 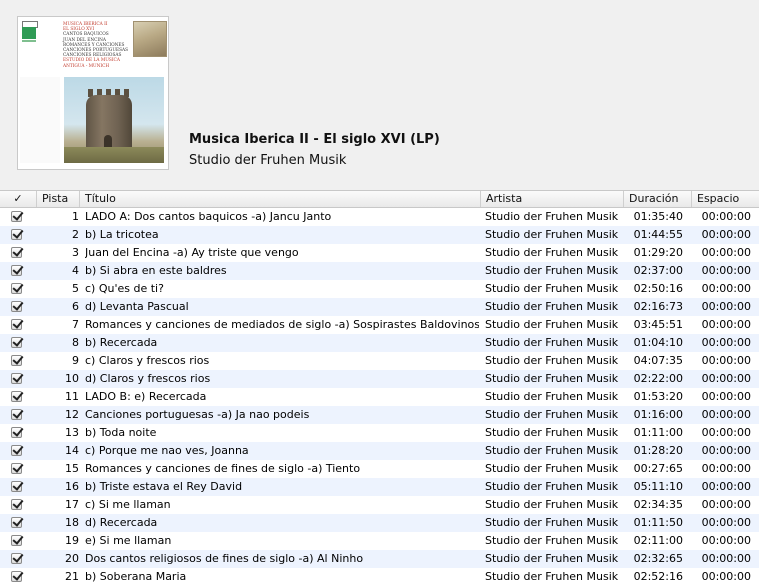 I want to click on track-duration: 01:29:20, so click(x=658, y=252).